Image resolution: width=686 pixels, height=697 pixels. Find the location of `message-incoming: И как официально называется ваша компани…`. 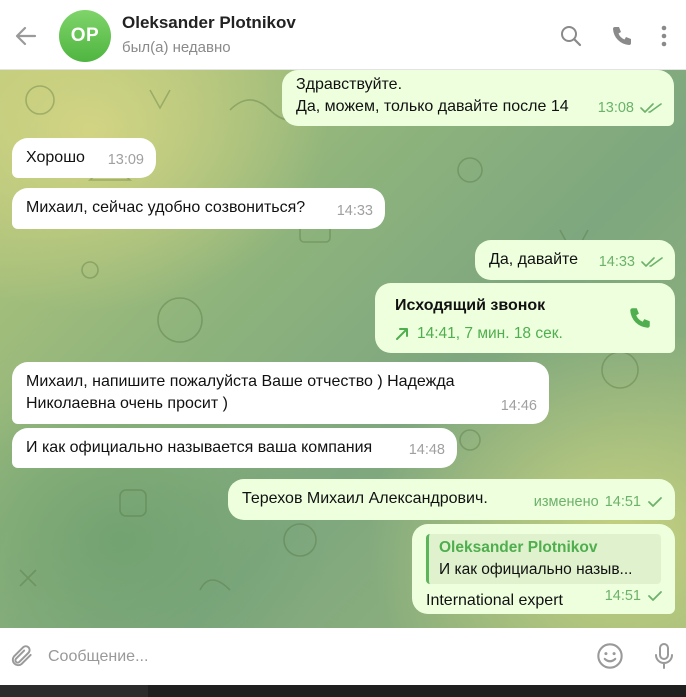

message-incoming: И как официально называется ваша компани… is located at coordinates (234, 448).